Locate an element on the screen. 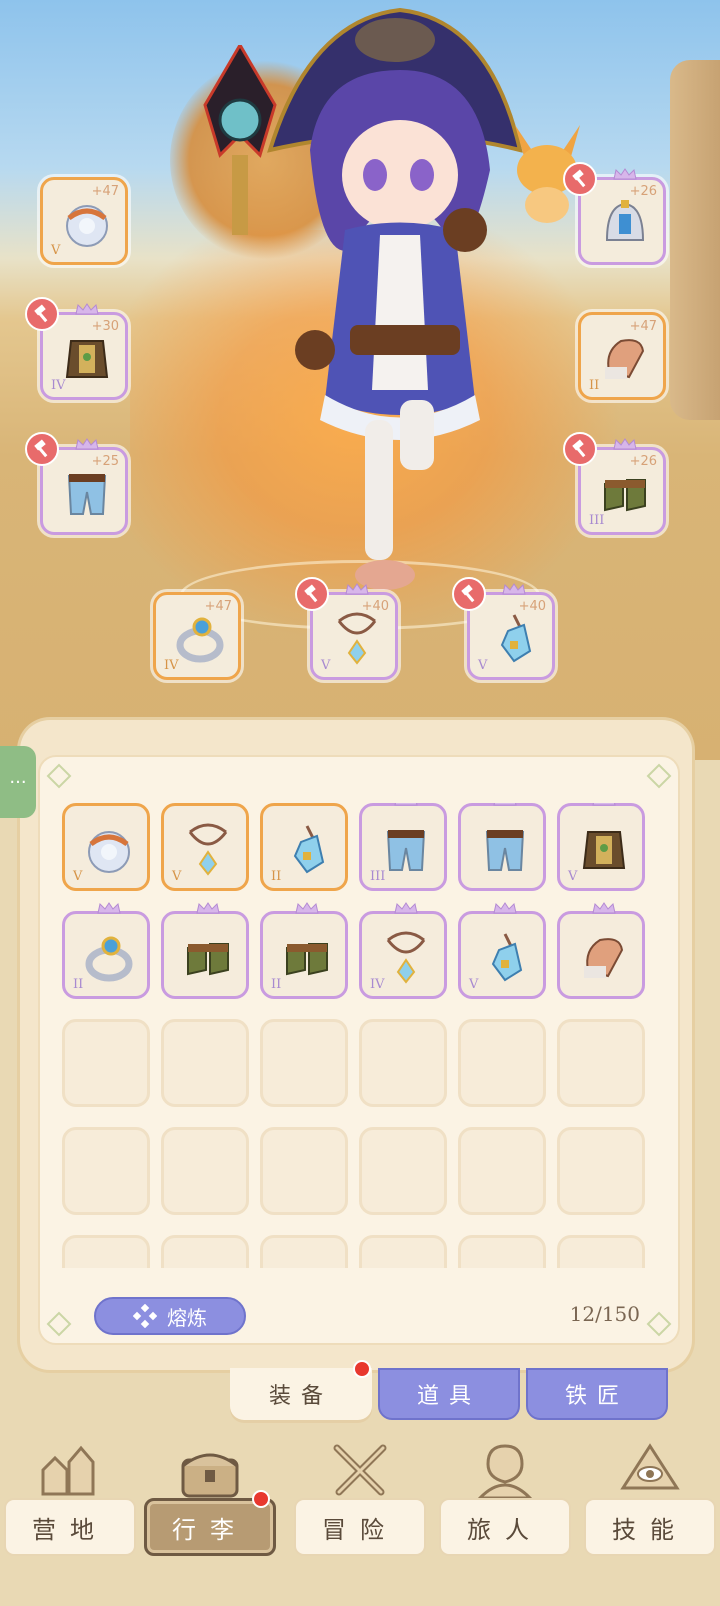  nav-adventure: 冒险 is located at coordinates (360, 1505).